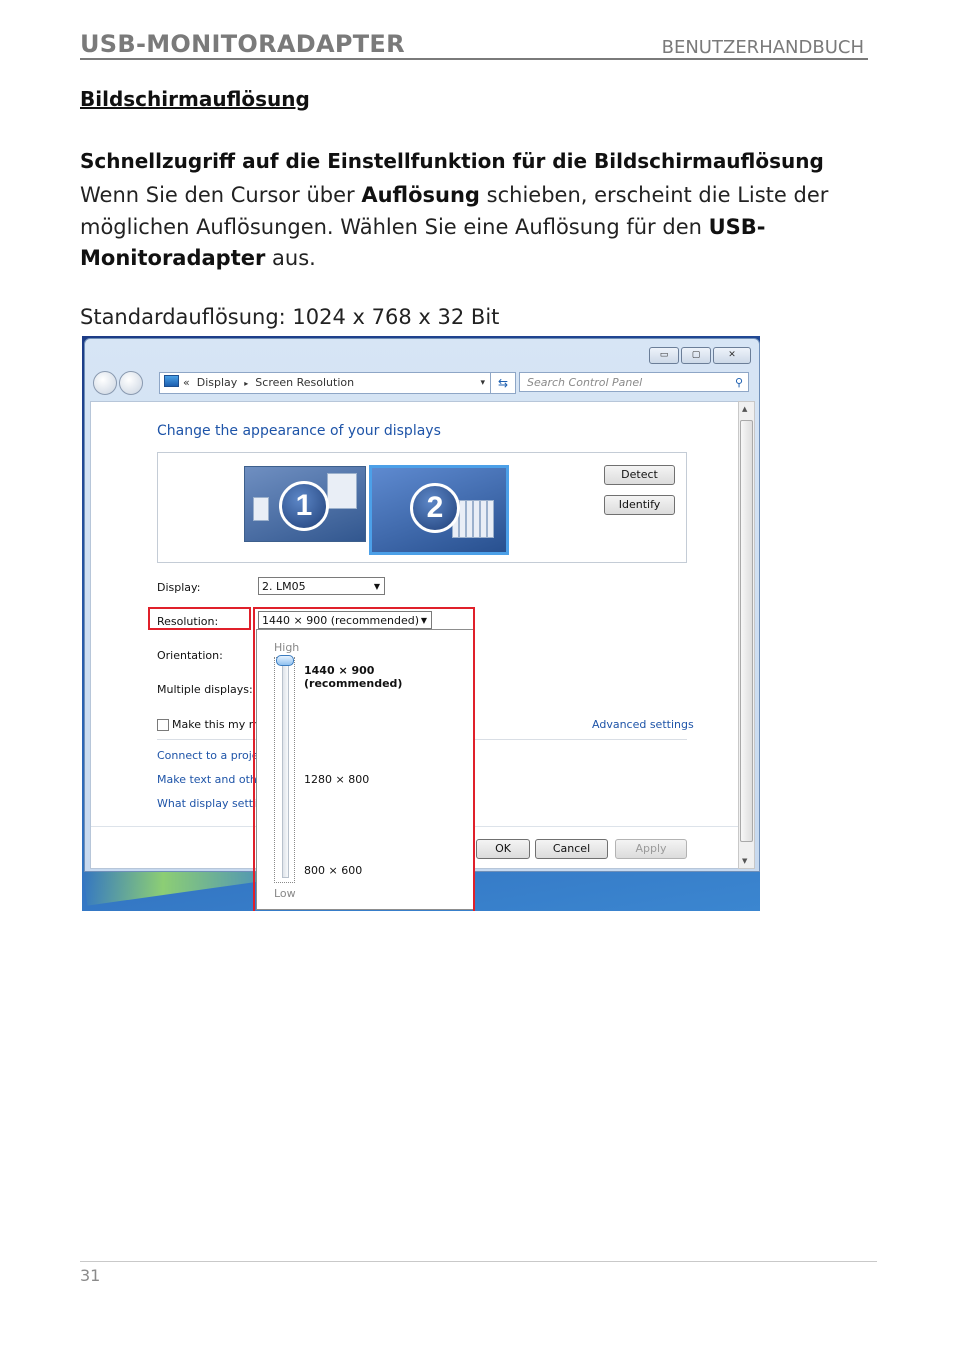 The width and height of the screenshot is (954, 1351). What do you see at coordinates (217, 382) in the screenshot?
I see `breadcrumb-display: Display` at bounding box center [217, 382].